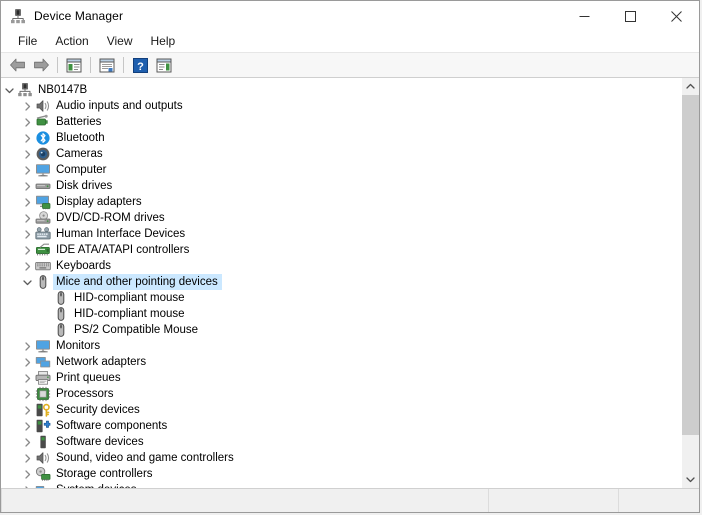  What do you see at coordinates (99, 202) in the screenshot?
I see `tree-item-label: Display adapters` at bounding box center [99, 202].